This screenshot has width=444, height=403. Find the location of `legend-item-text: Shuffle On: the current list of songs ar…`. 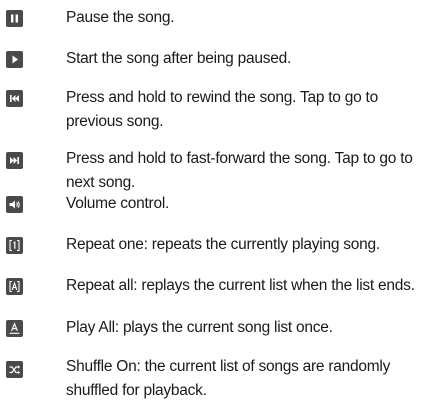

legend-item-text: Shuffle On: the current list of songs ar… is located at coordinates (228, 378).